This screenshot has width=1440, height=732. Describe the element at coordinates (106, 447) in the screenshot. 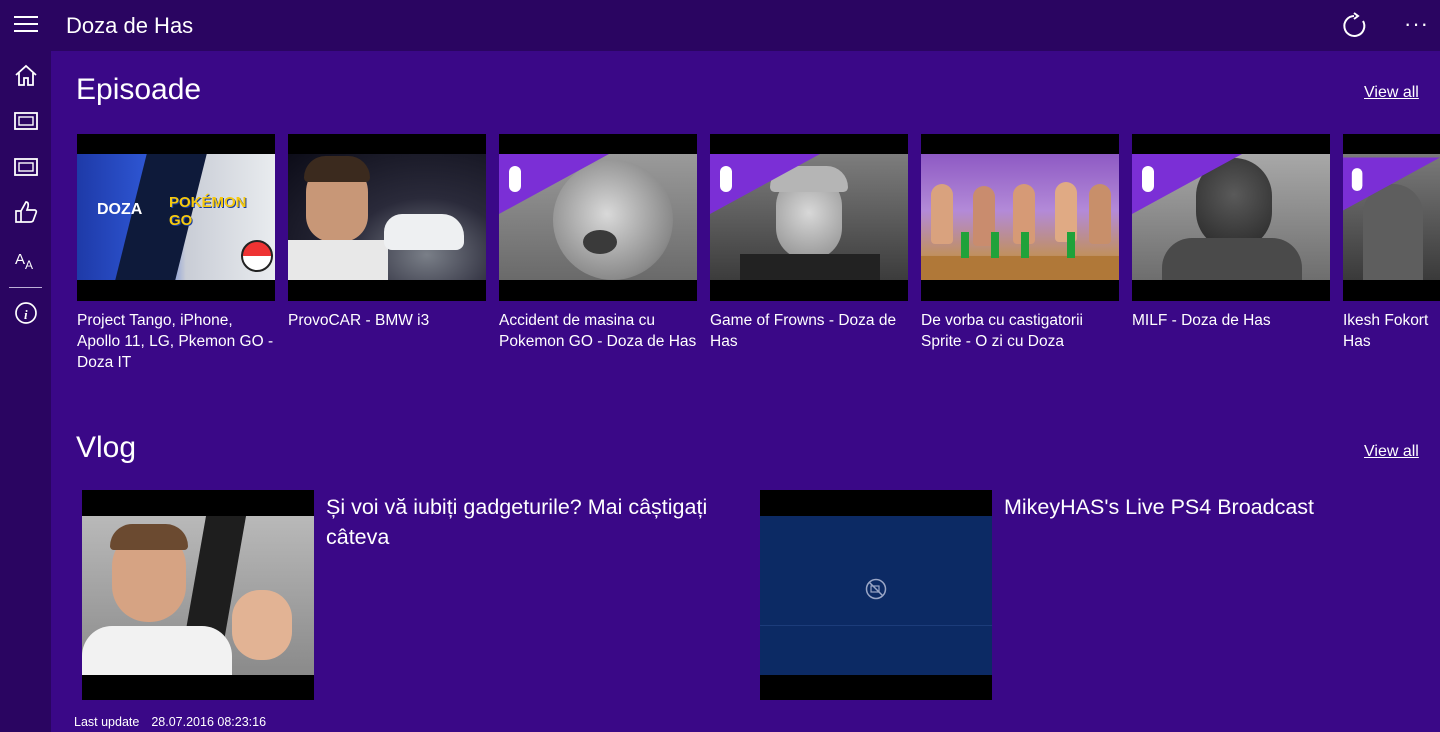

I see `section-title-vlog: Vlog` at that location.